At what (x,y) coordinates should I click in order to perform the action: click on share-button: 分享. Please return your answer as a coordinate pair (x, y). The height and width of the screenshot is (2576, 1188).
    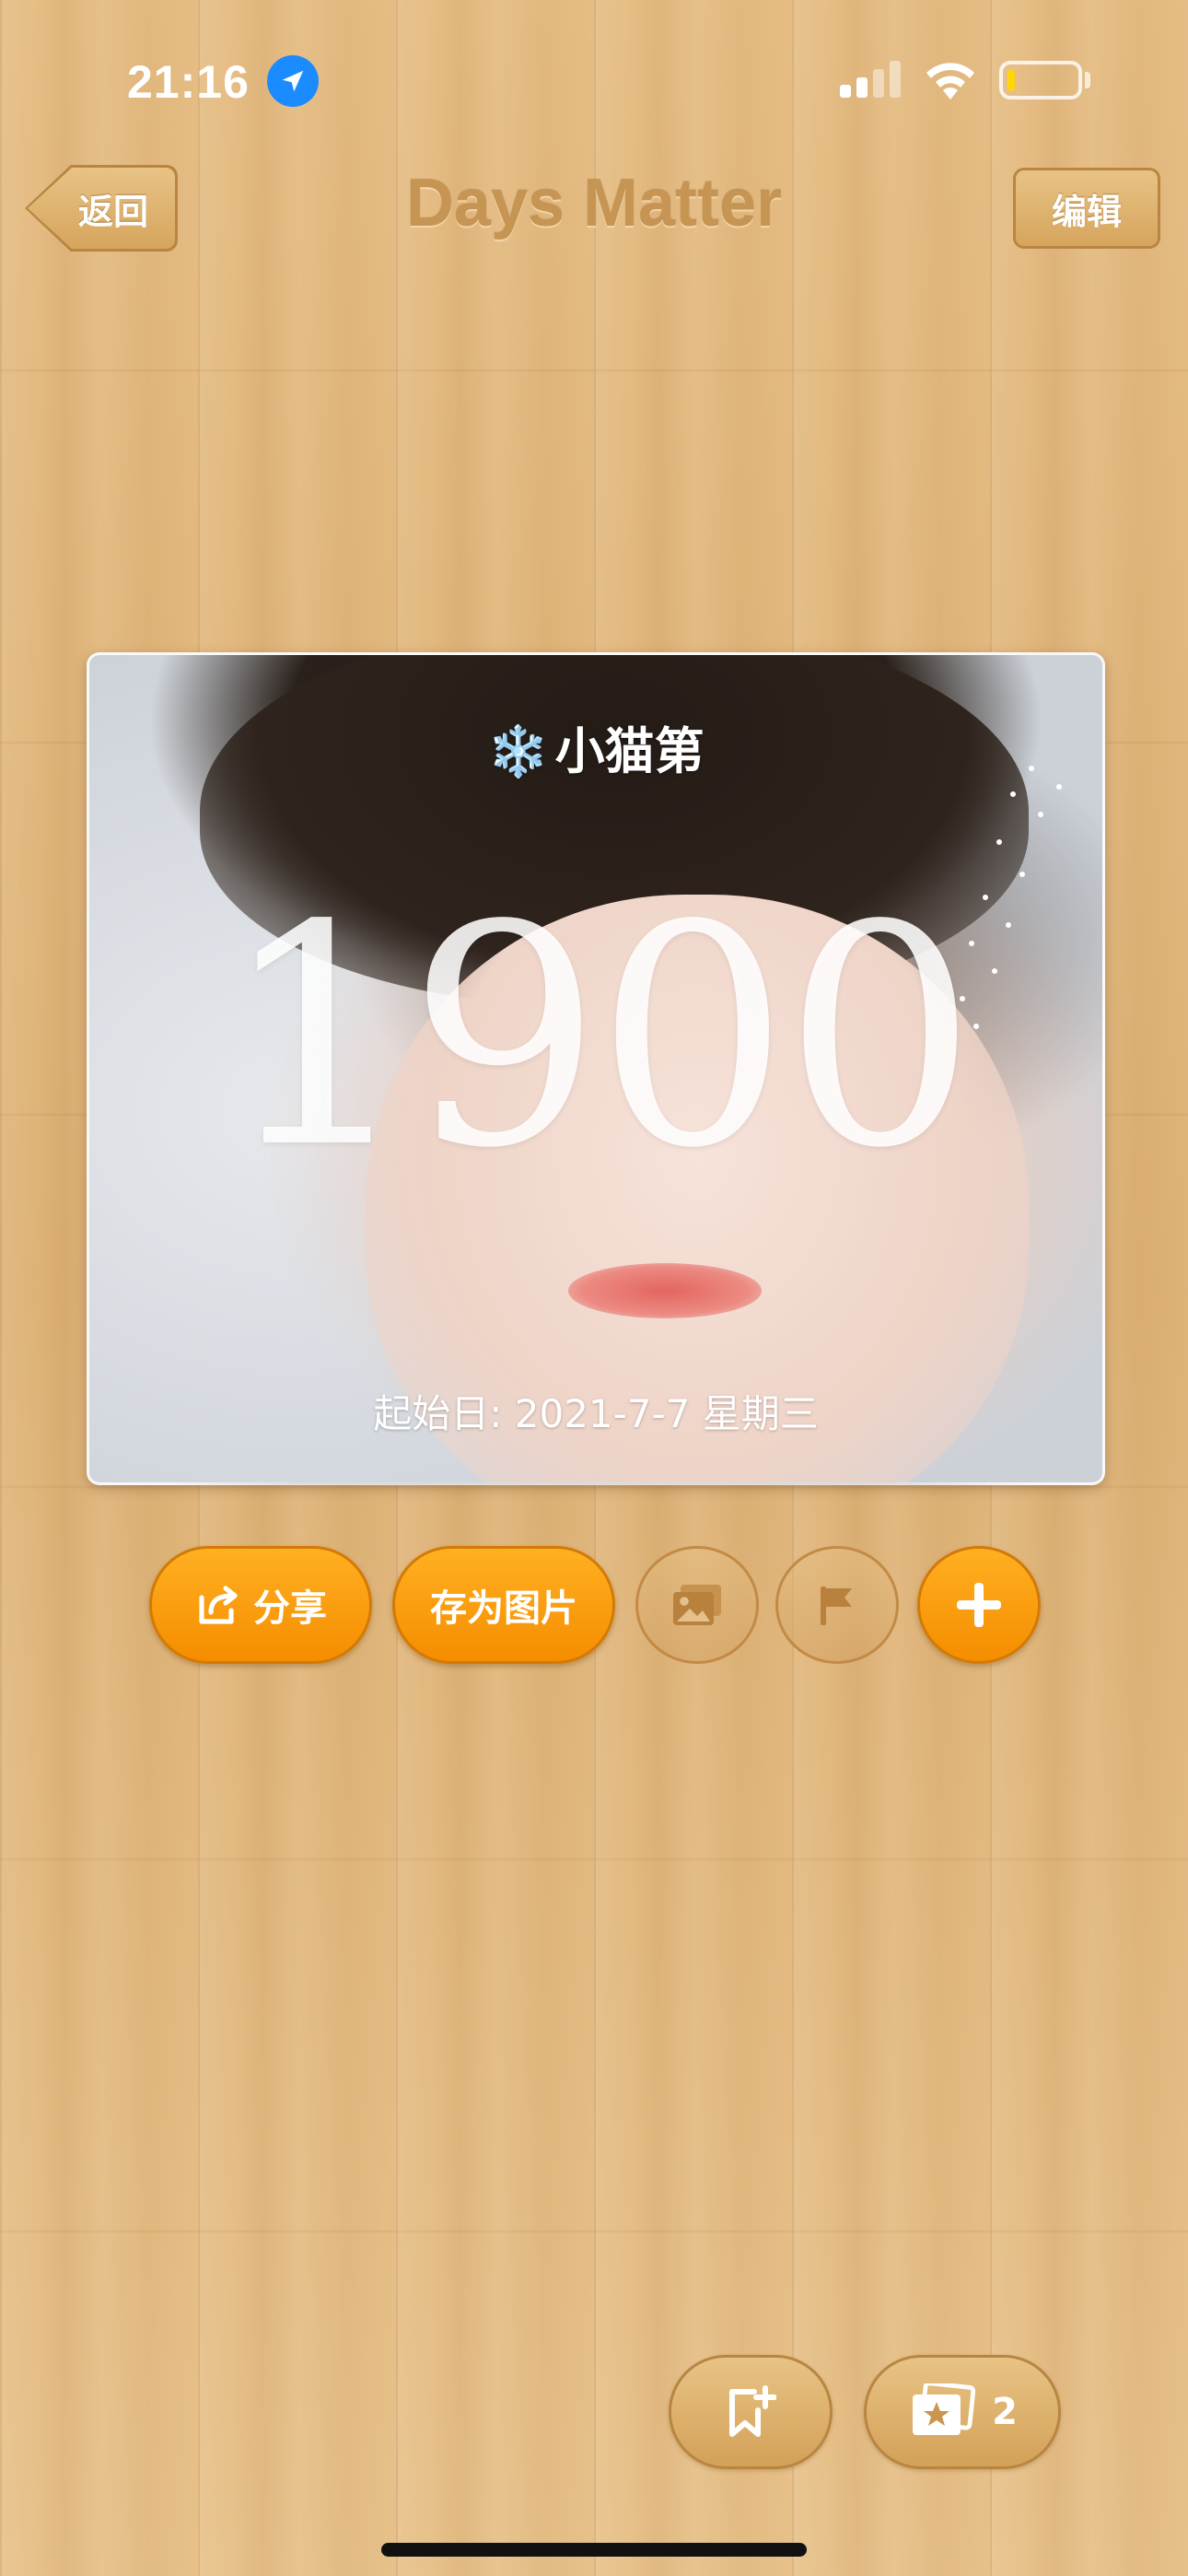
    Looking at the image, I should click on (260, 1605).